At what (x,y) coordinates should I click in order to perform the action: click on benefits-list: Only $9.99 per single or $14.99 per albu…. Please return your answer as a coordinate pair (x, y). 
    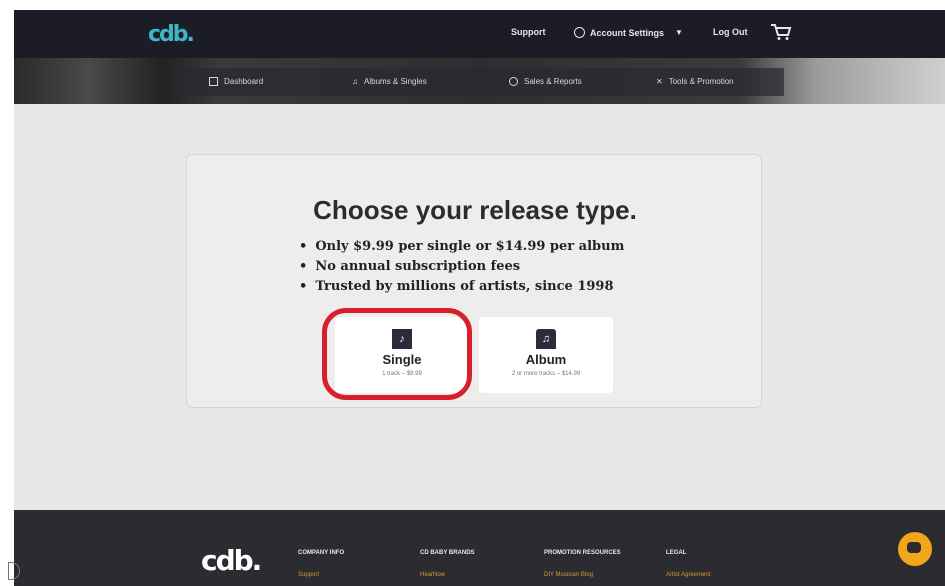
    Looking at the image, I should click on (461, 267).